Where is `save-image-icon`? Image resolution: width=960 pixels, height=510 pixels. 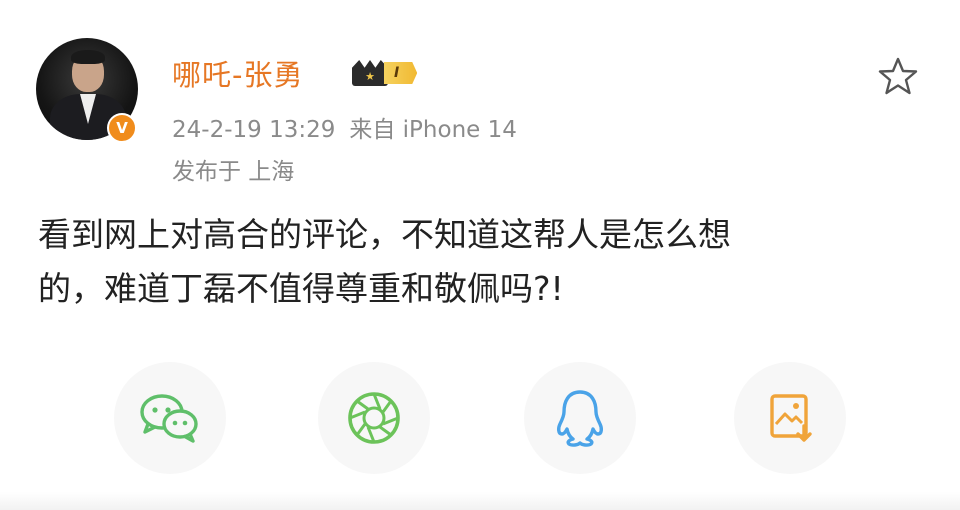
save-image-icon is located at coordinates (791, 418).